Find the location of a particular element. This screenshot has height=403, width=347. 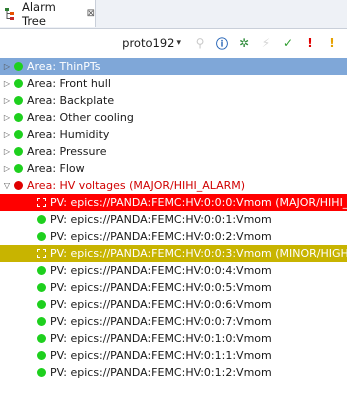

toolbar: proto192 ▾ ⚲ ⓘ ✲ ⚡ ✓ ! ! is located at coordinates (173, 43).